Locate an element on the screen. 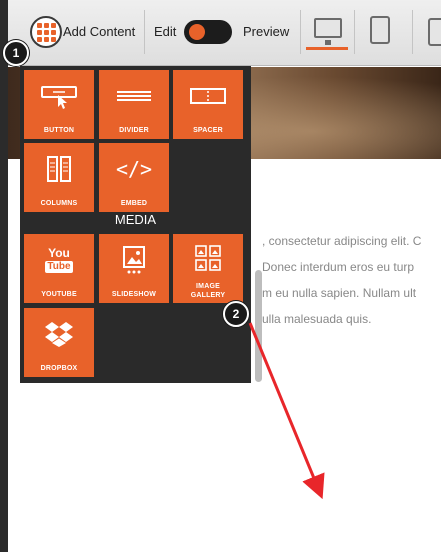 The width and height of the screenshot is (441, 552). callout-badge-1: 1 is located at coordinates (16, 53).